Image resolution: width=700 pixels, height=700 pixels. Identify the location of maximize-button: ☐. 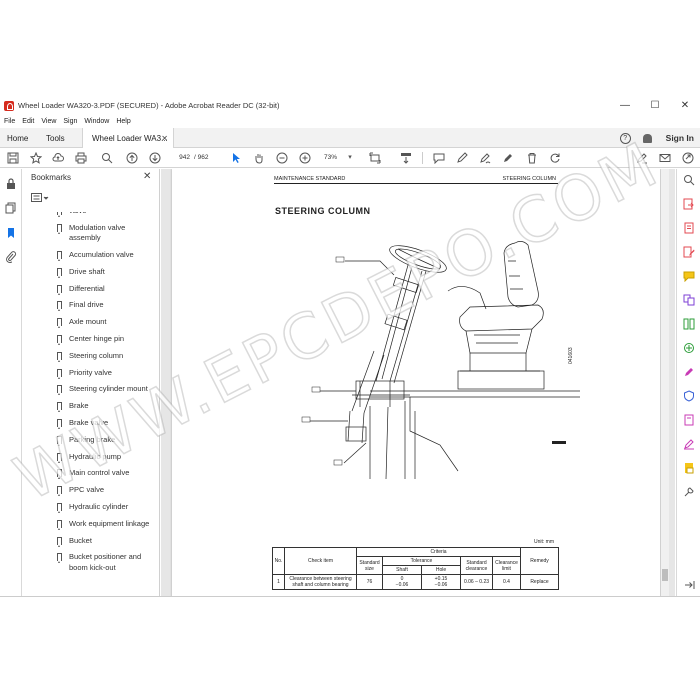
(655, 105).